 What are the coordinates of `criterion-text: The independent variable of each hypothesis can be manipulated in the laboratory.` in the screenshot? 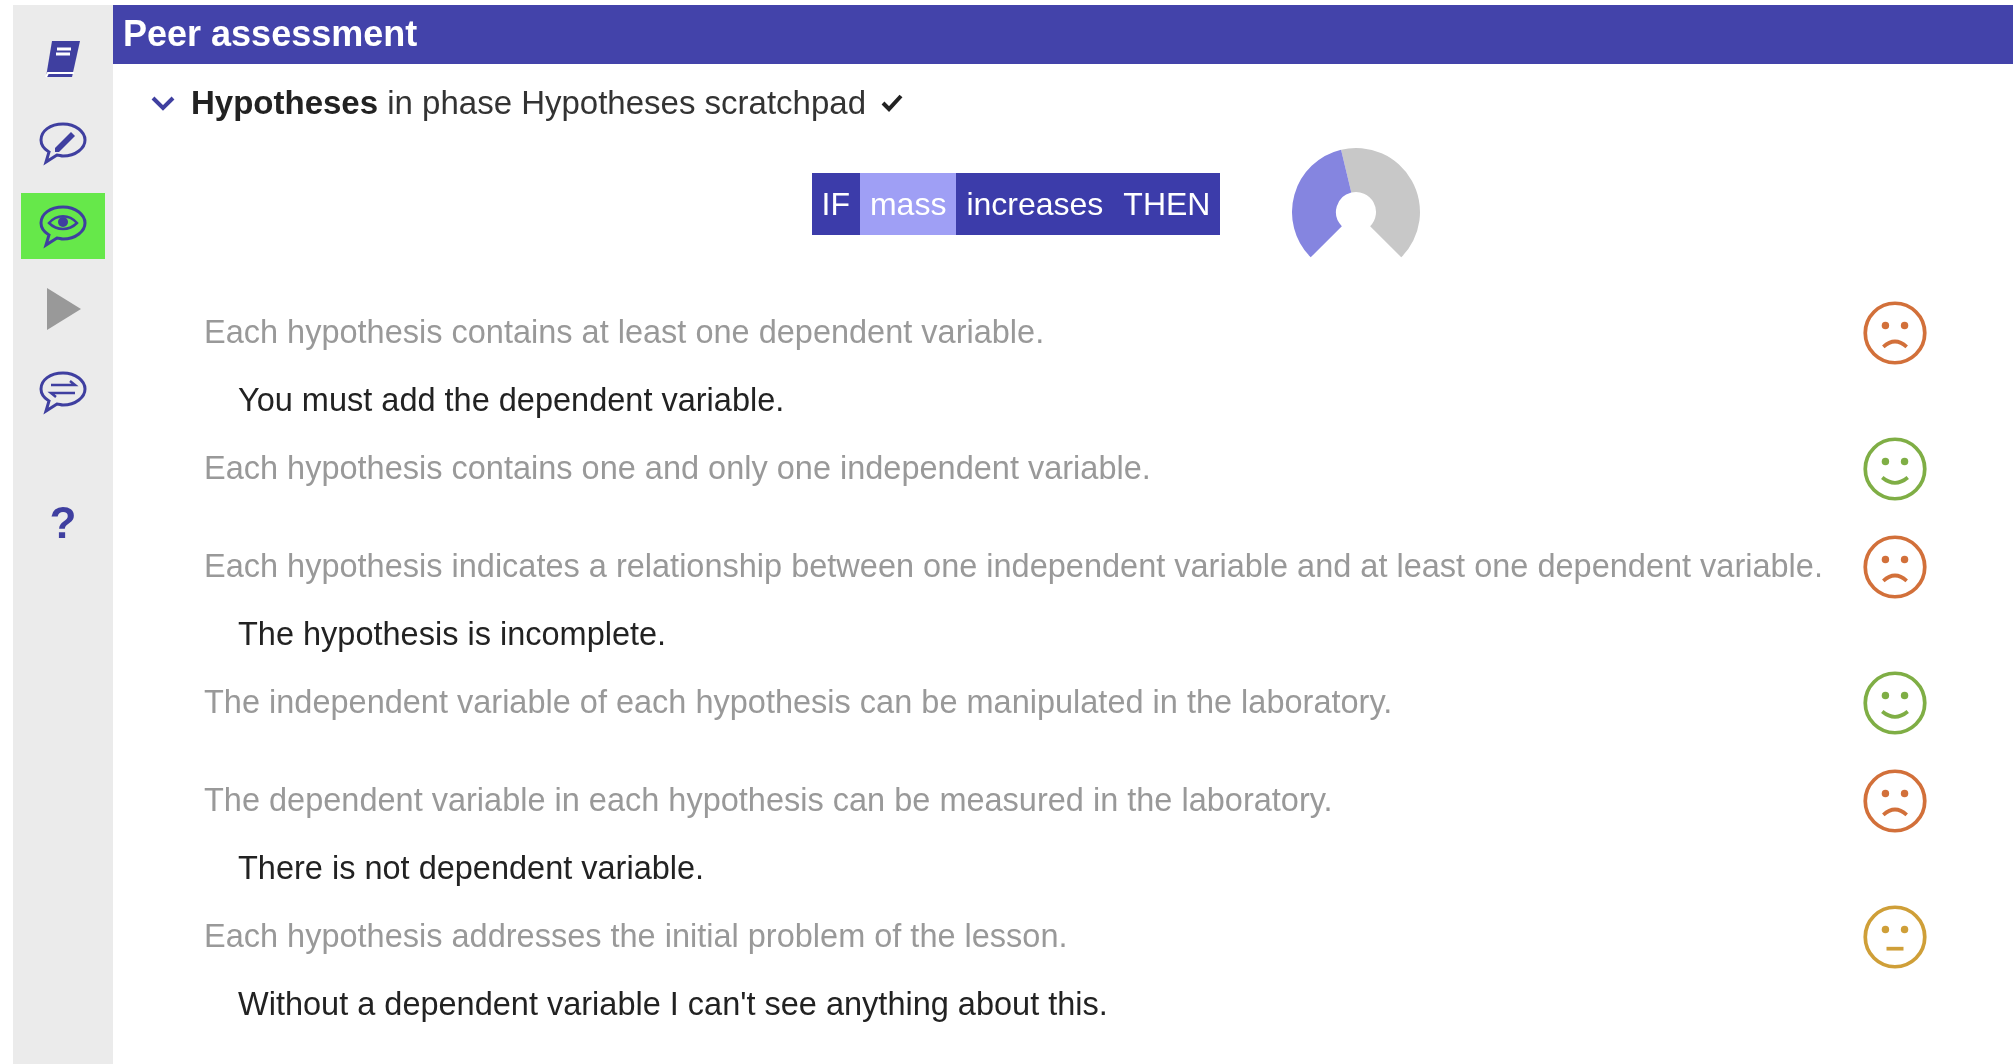 It's located at (799, 702).